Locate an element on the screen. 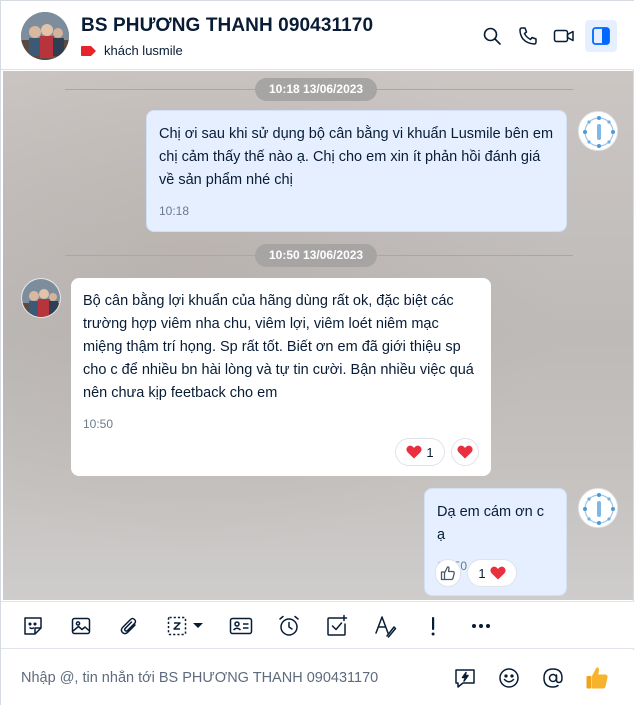 The width and height of the screenshot is (634, 705). mention-button is located at coordinates (553, 678).